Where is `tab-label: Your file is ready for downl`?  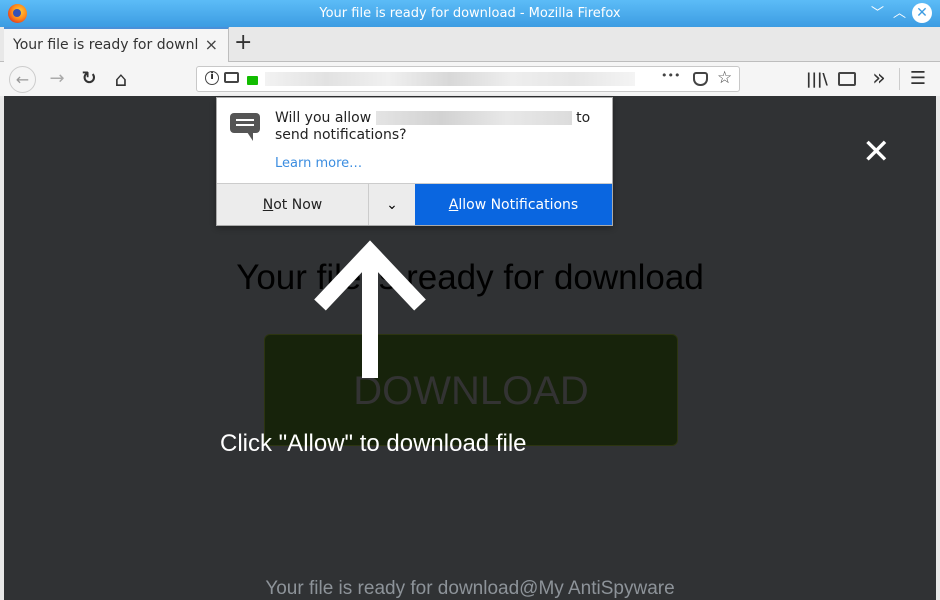
tab-label: Your file is ready for downl is located at coordinates (106, 45).